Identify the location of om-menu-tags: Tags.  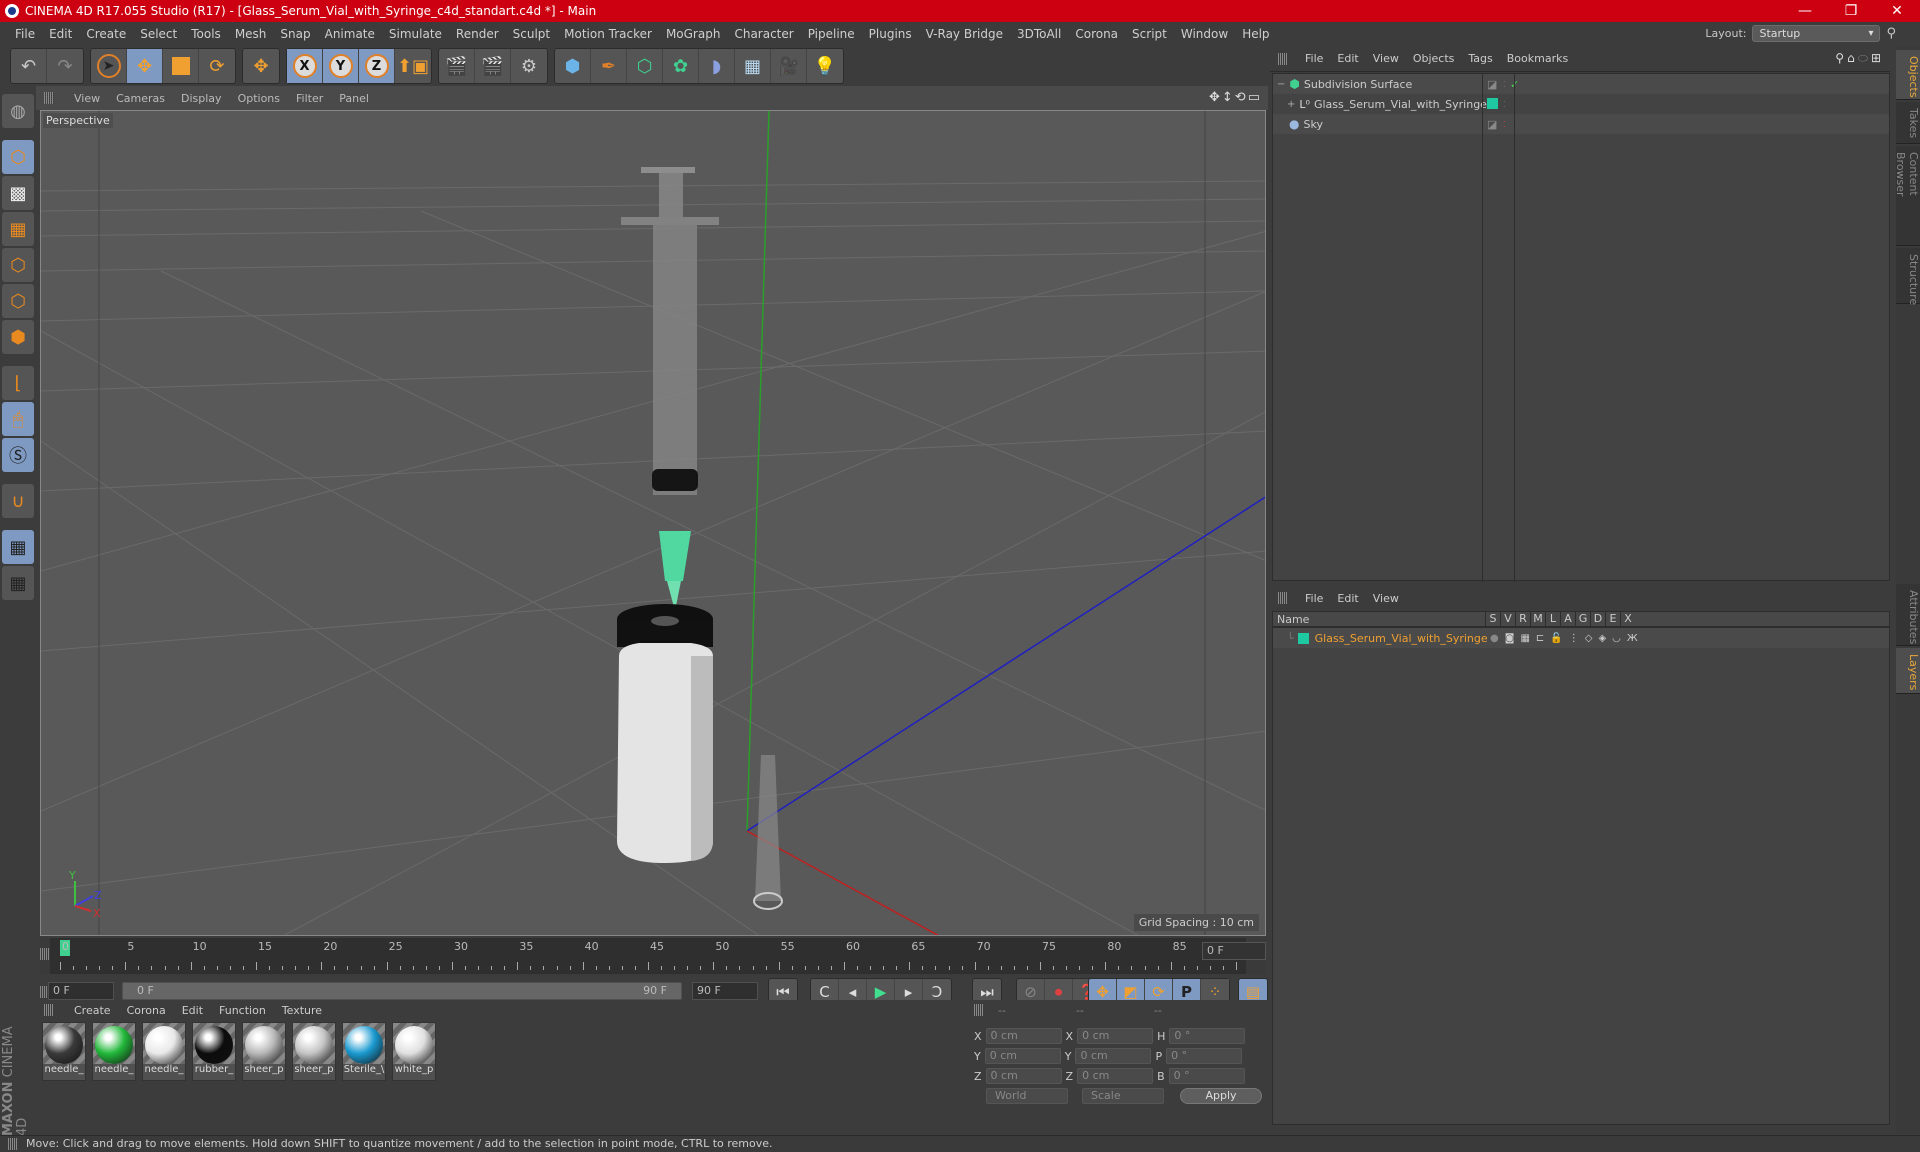
(1480, 58).